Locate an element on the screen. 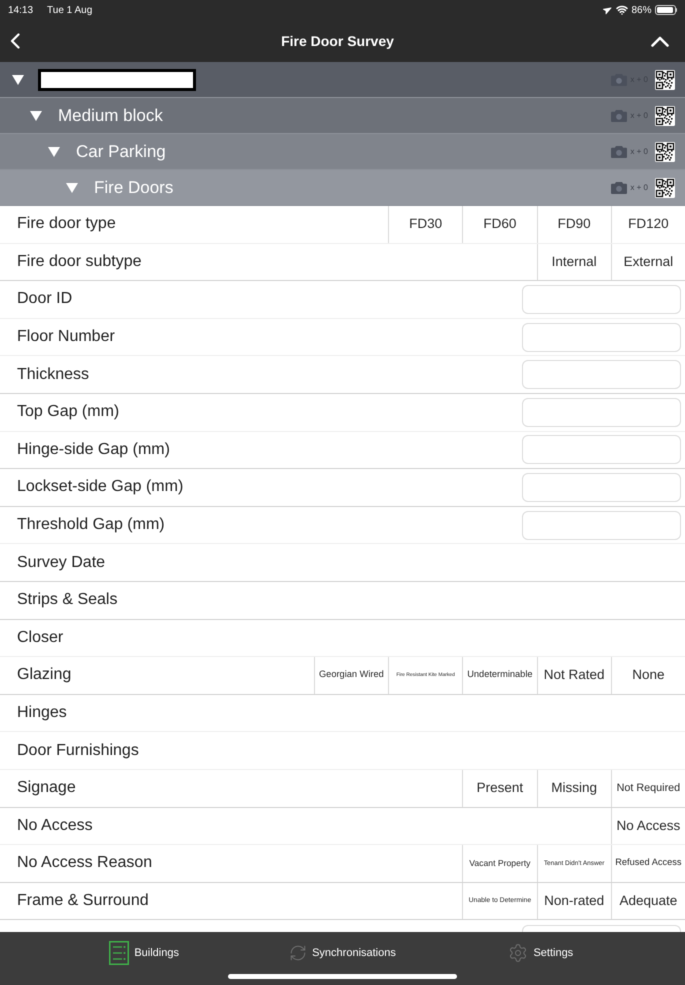 This screenshot has height=985, width=685. nav-title: Fire Door Survey is located at coordinates (337, 41).